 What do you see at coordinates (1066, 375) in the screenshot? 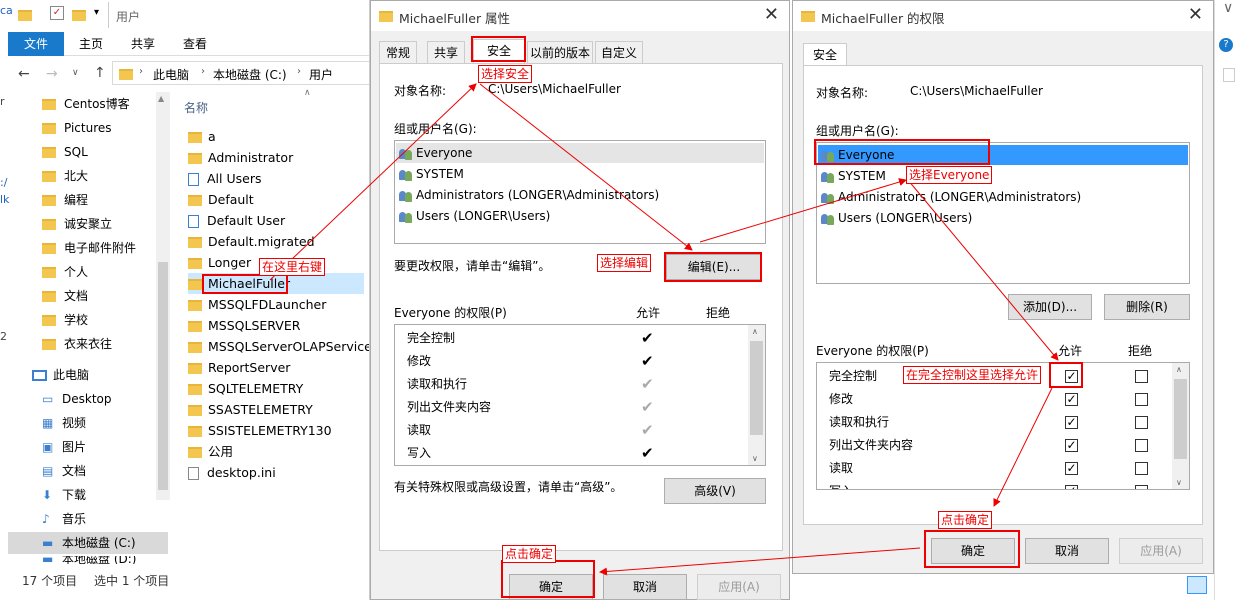
I see `highlight-full-control-allow` at bounding box center [1066, 375].